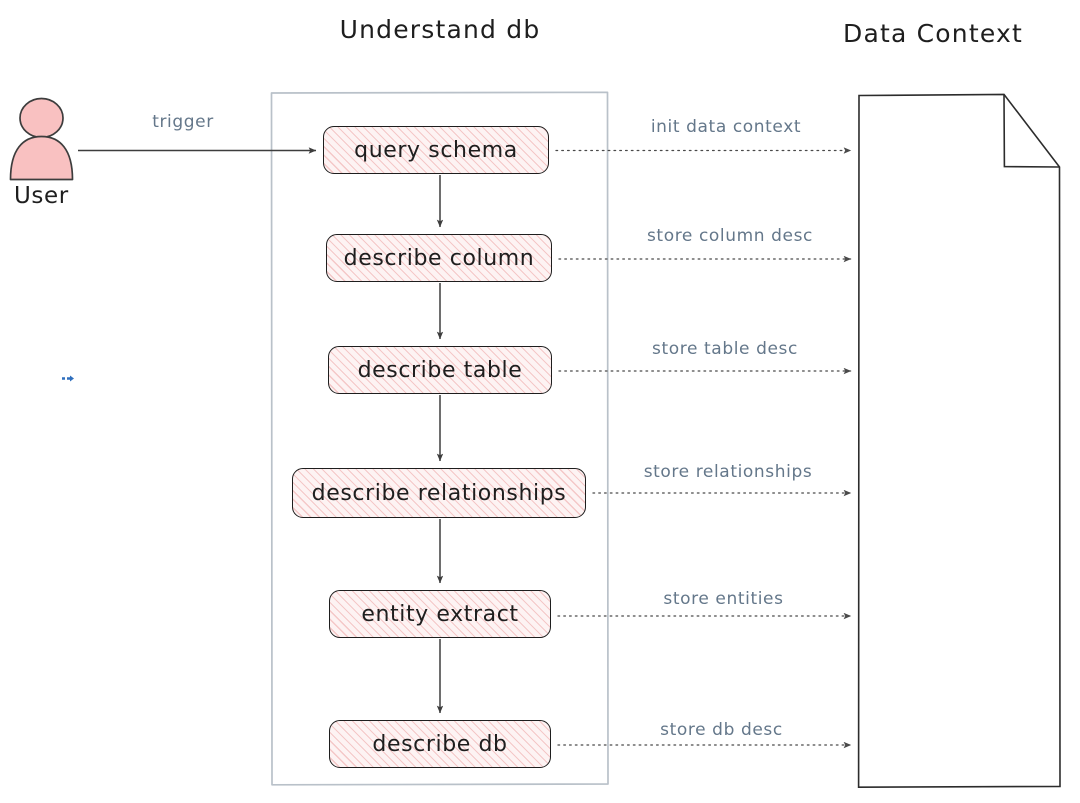  What do you see at coordinates (721, 730) in the screenshot?
I see `edge-label-store-db-desc: store db desc` at bounding box center [721, 730].